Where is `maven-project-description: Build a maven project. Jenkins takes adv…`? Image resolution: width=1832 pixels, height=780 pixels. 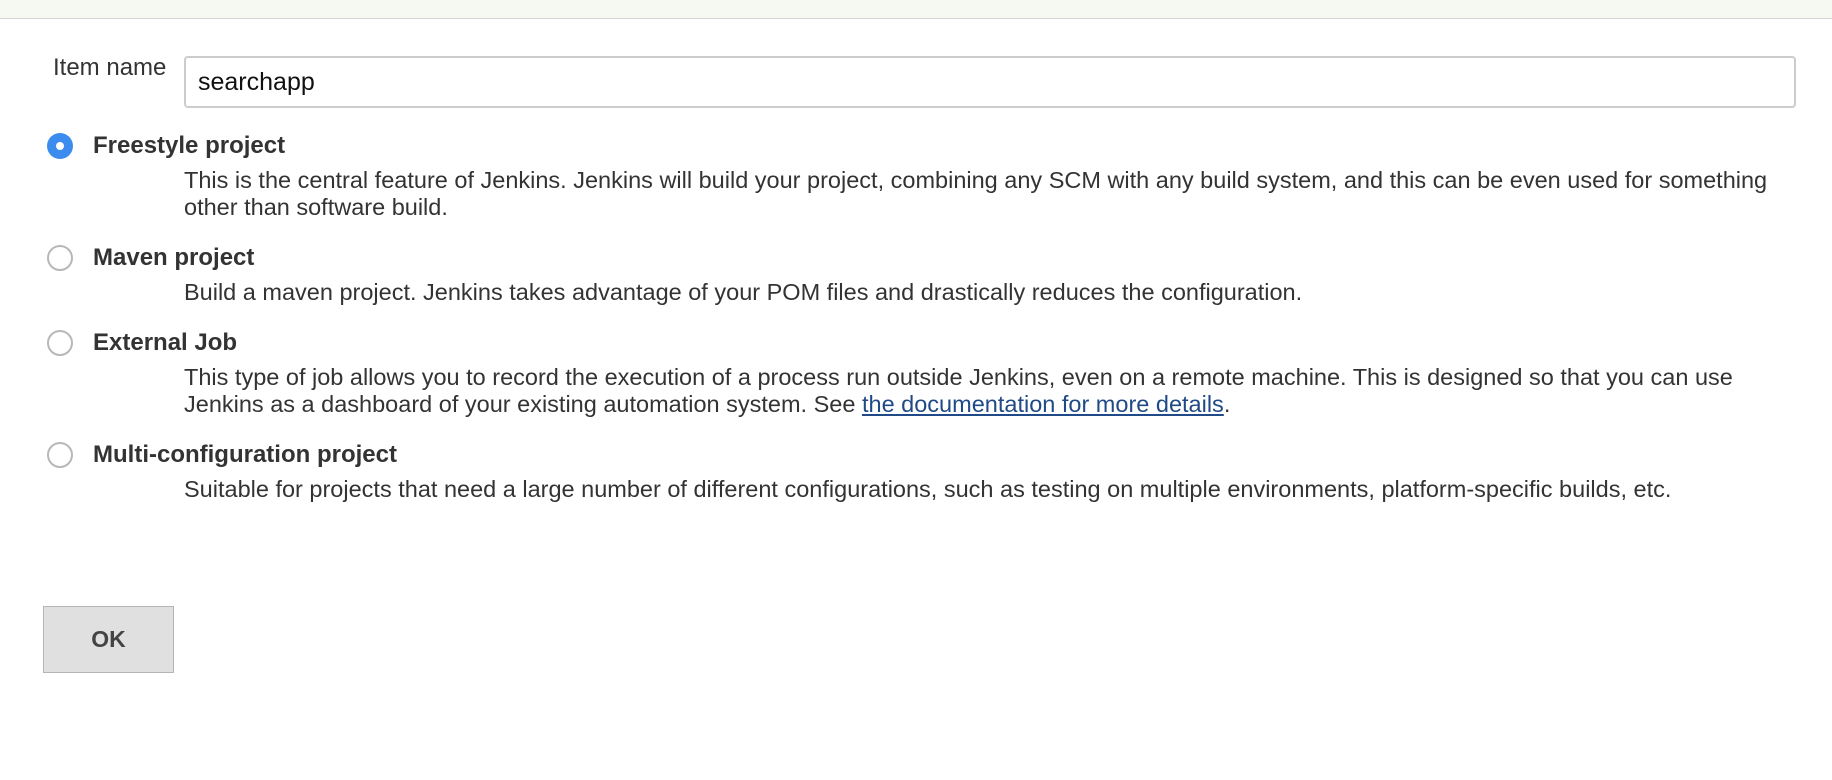
maven-project-description: Build a maven project. Jenkins takes adv… is located at coordinates (743, 292).